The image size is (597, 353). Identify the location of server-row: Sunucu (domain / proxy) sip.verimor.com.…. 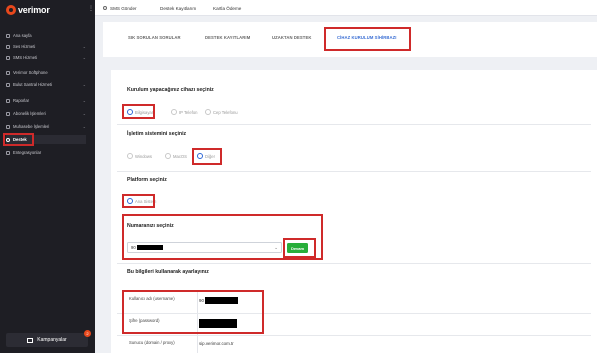
(354, 344).